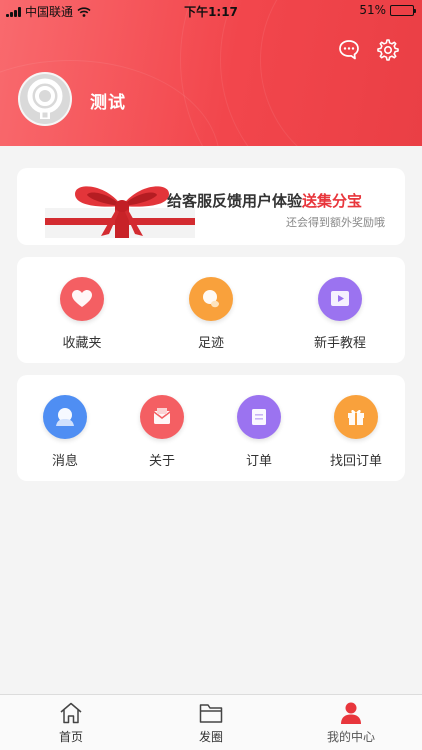 The height and width of the screenshot is (750, 422). What do you see at coordinates (64, 461) in the screenshot?
I see `messages-label: 消息` at bounding box center [64, 461].